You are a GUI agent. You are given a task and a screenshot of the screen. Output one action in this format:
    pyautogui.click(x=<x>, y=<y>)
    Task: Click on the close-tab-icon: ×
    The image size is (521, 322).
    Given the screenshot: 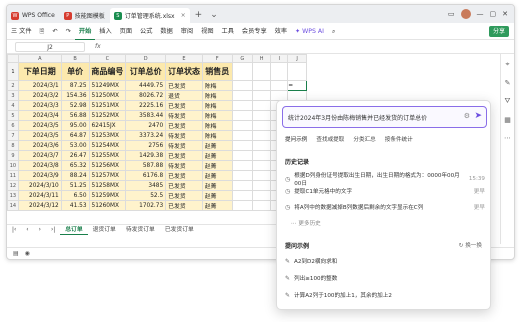 What is the action you would take?
    pyautogui.click(x=183, y=15)
    